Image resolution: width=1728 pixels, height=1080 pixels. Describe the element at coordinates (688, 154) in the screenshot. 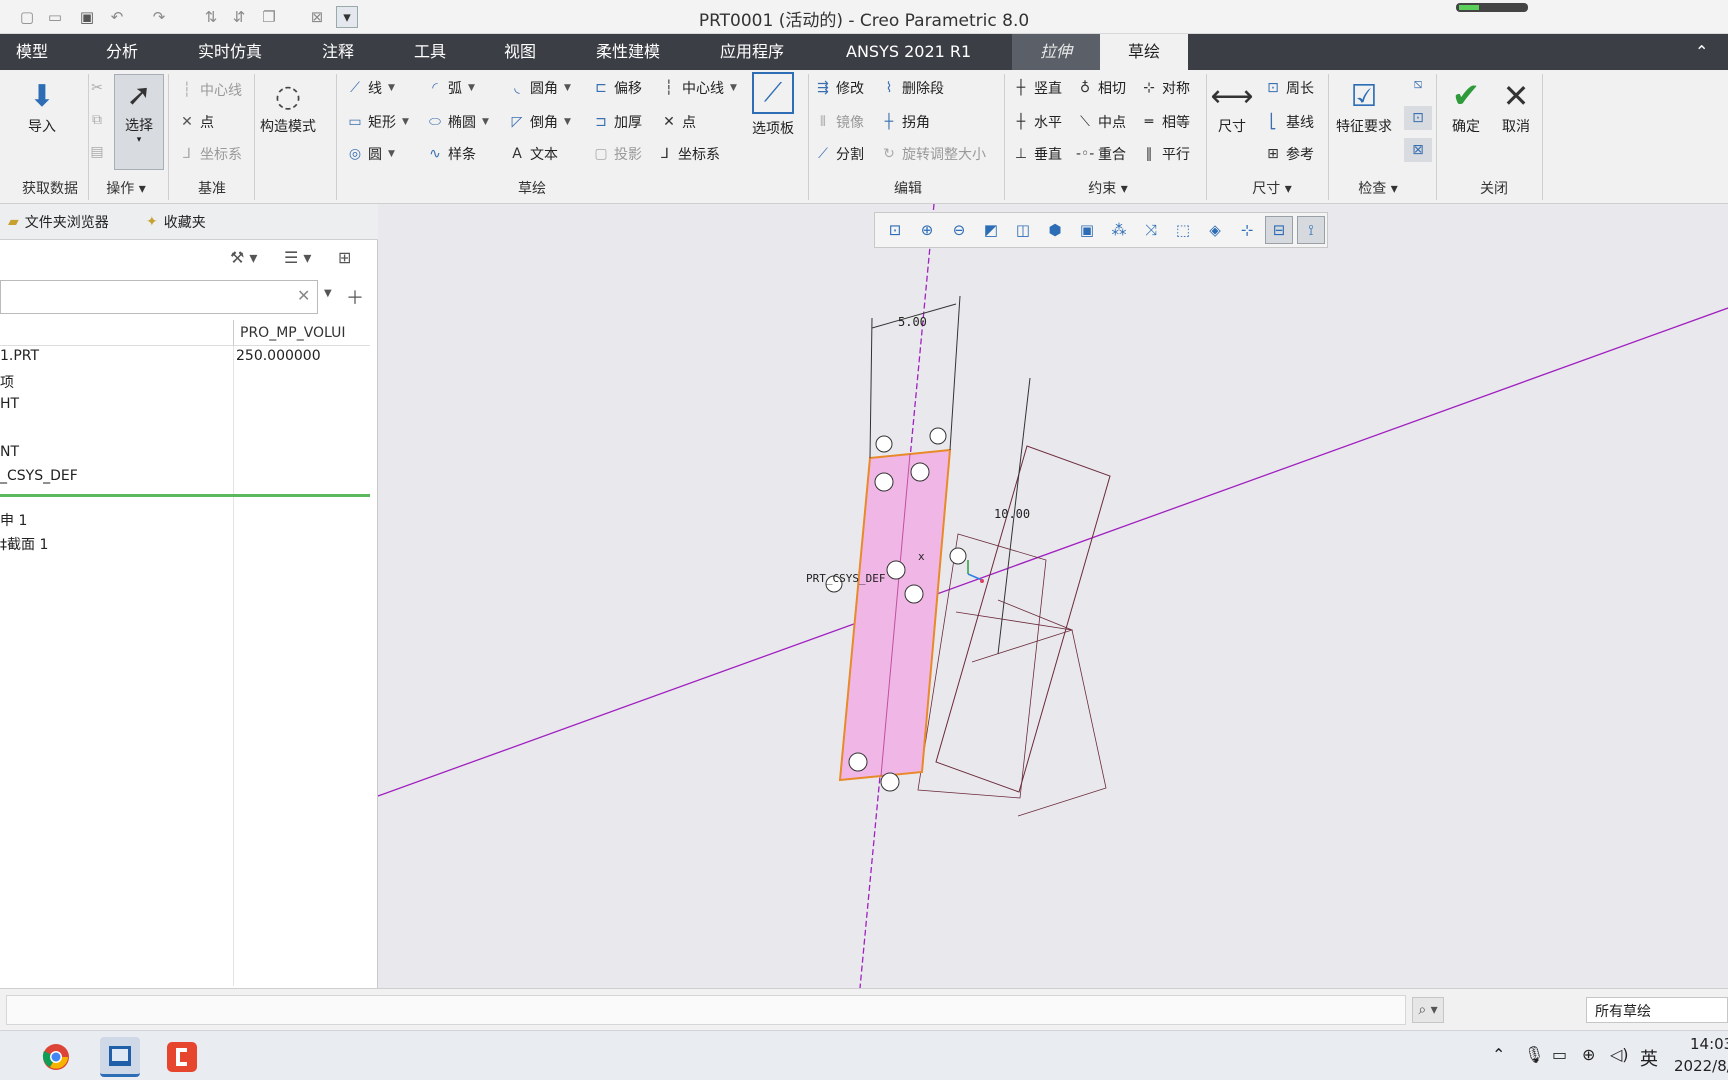

I see `sketch-csys-button: ⅃ 坐标系` at that location.